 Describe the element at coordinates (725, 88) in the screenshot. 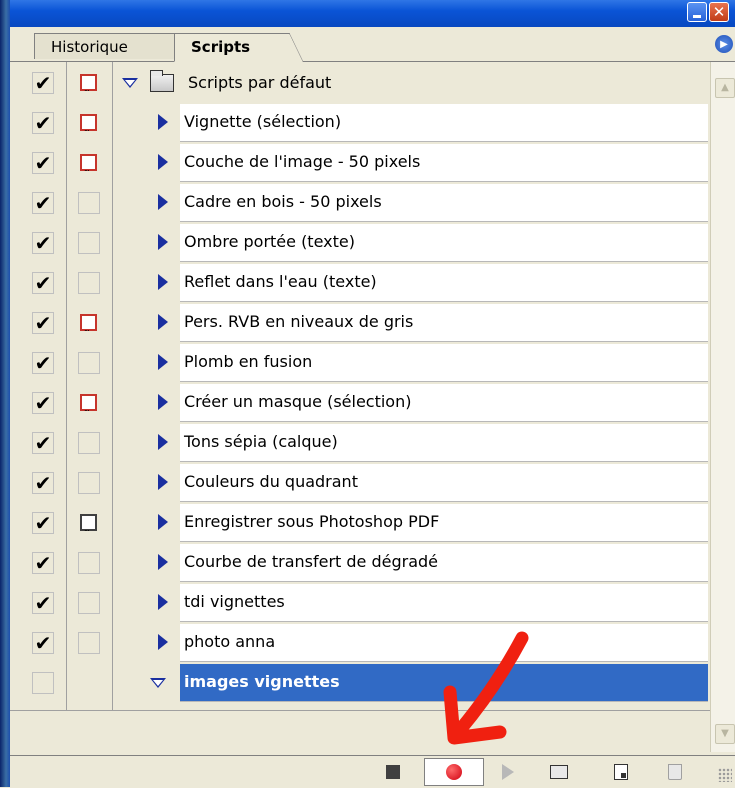

I see `scroll-up-button: ▲` at that location.